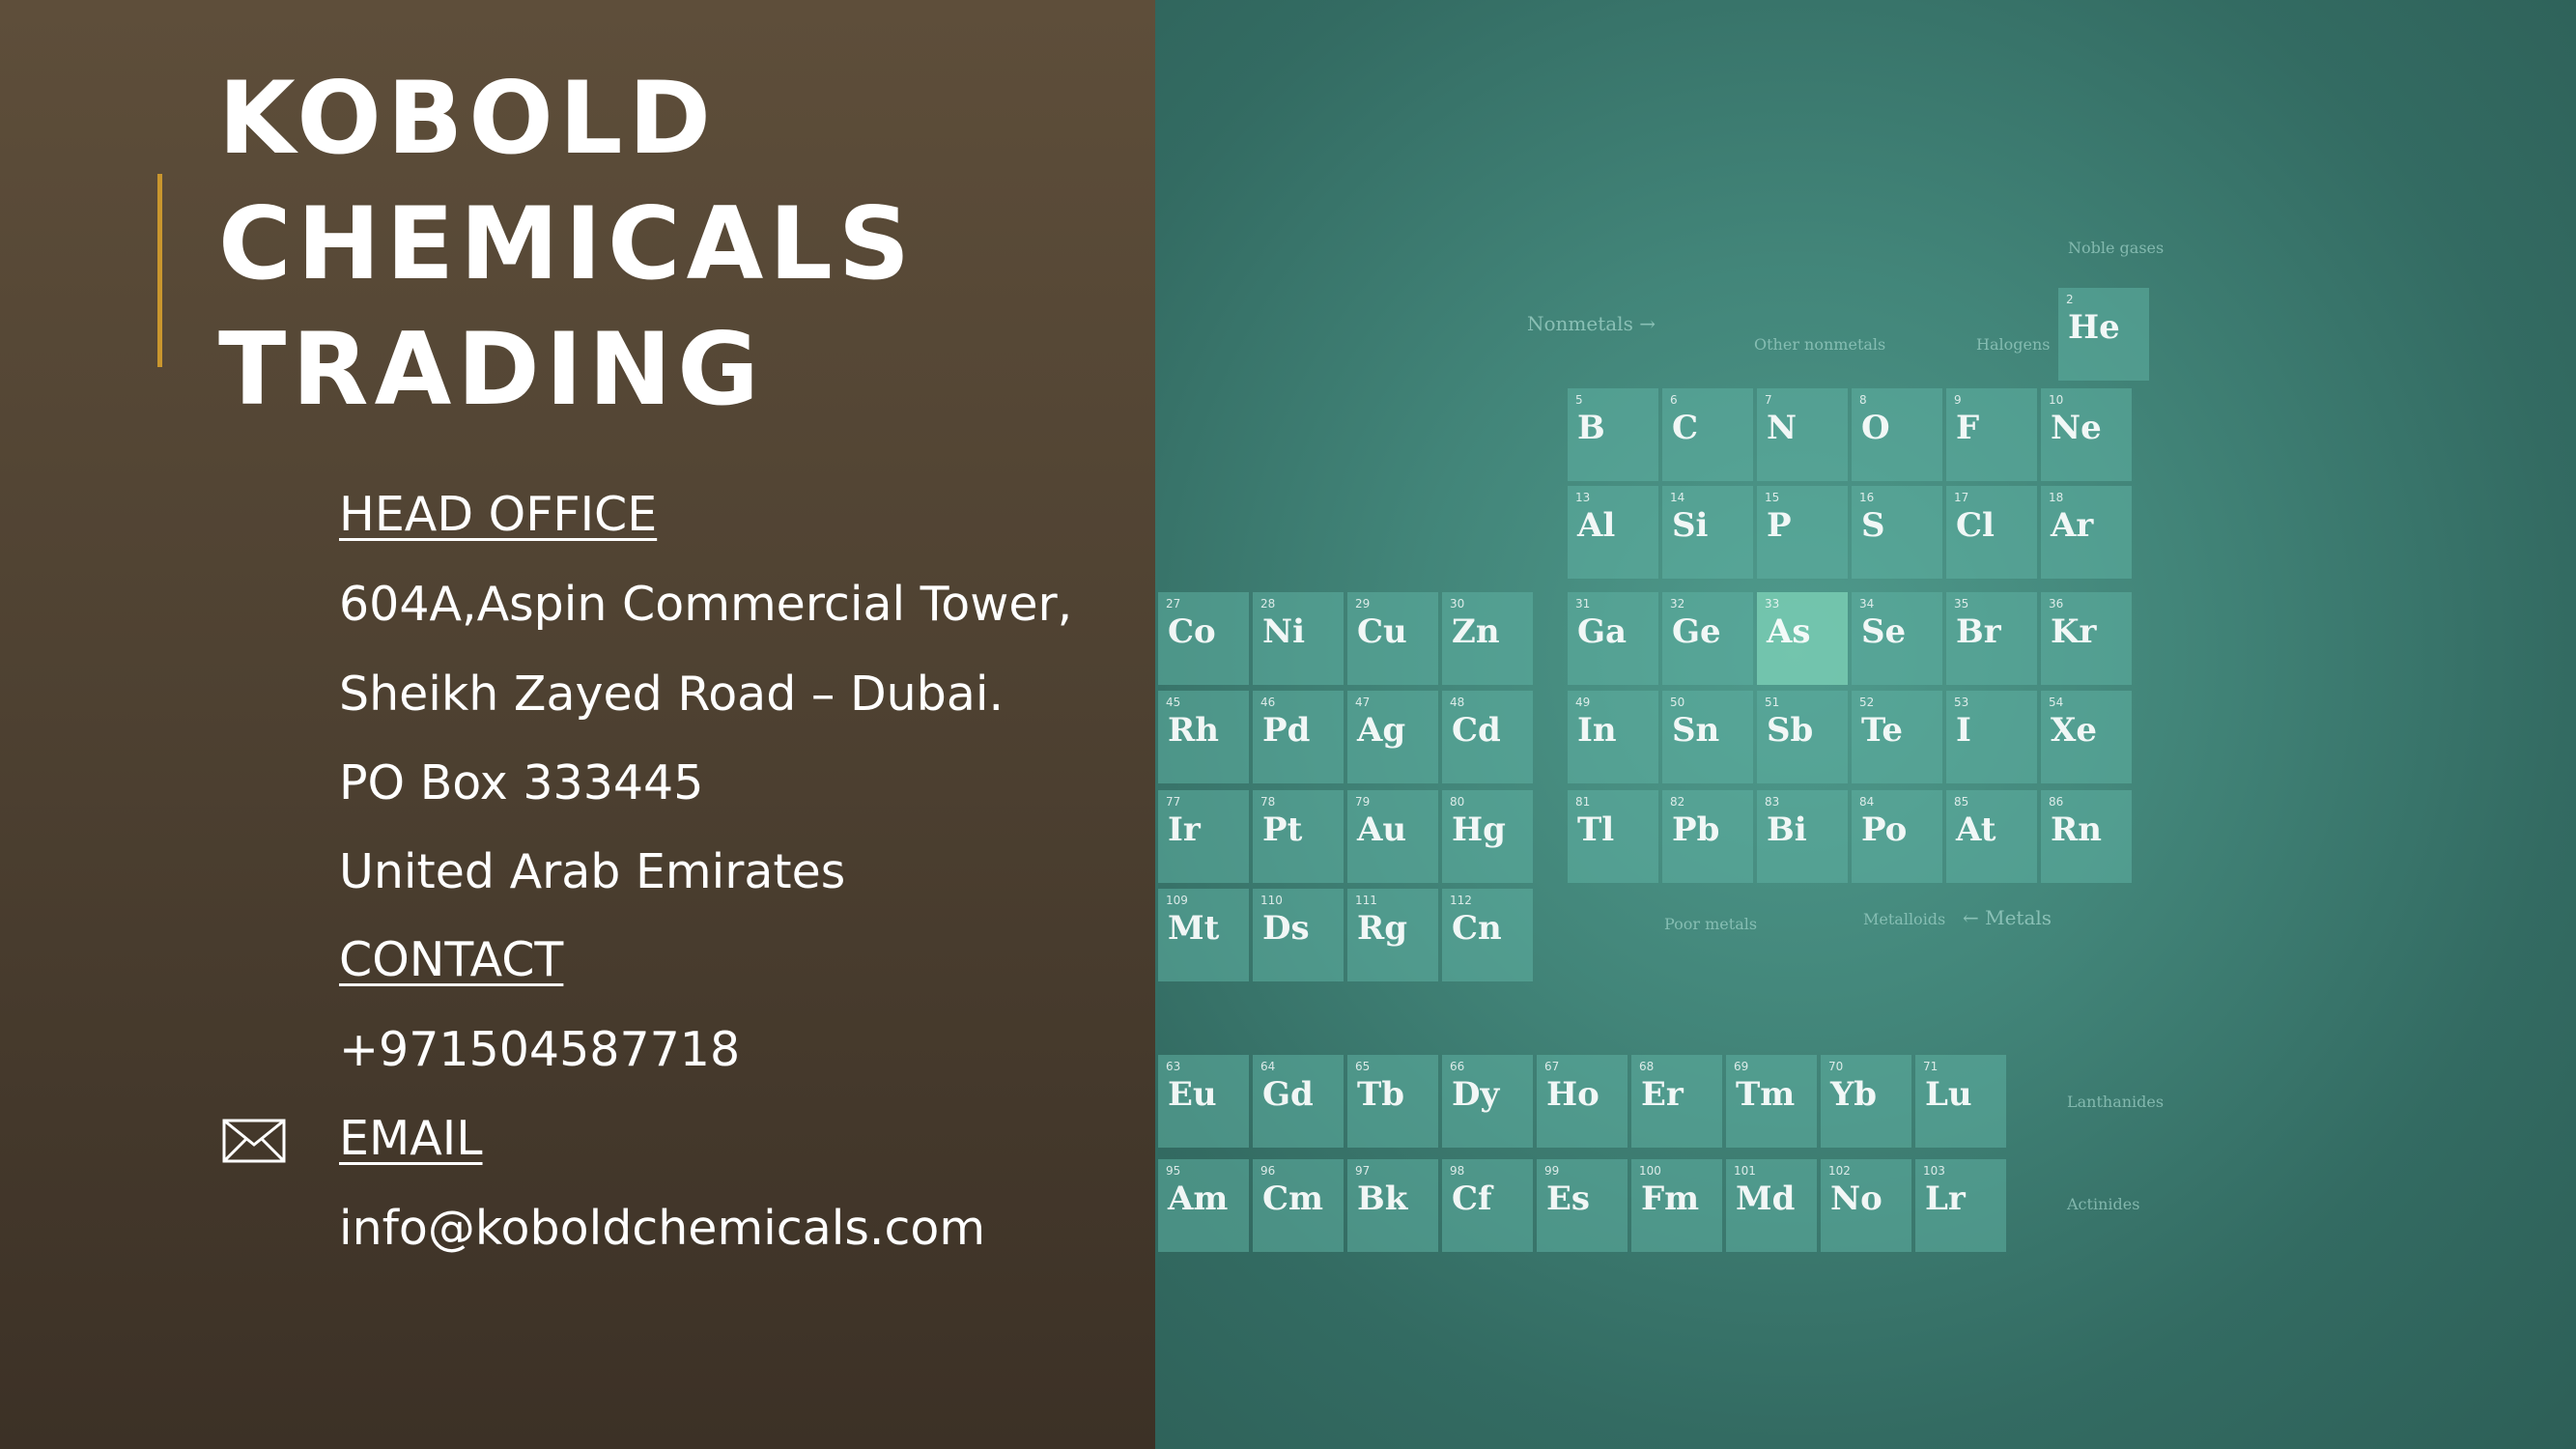  What do you see at coordinates (1866, 604) in the screenshot?
I see `element-number: 34` at bounding box center [1866, 604].